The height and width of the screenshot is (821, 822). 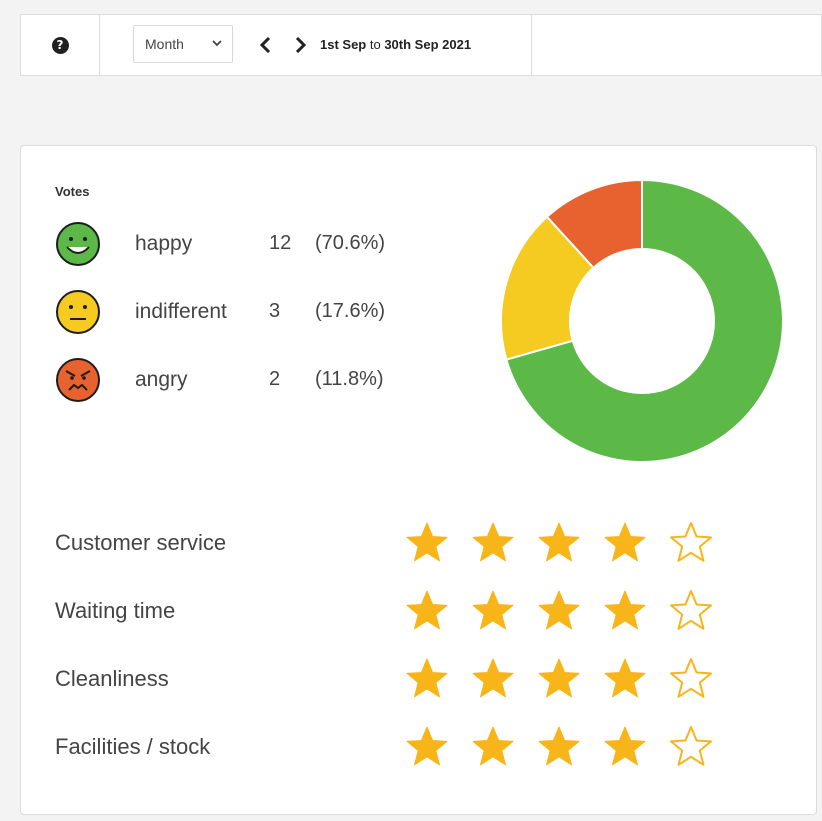 I want to click on rating-label: Cleanliness, so click(x=112, y=678).